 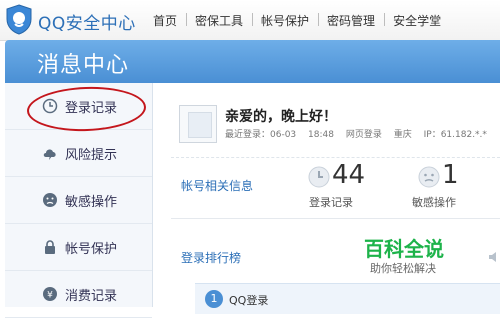 I want to click on watermark-subtitle: 助你轻松解决, so click(x=403, y=268).